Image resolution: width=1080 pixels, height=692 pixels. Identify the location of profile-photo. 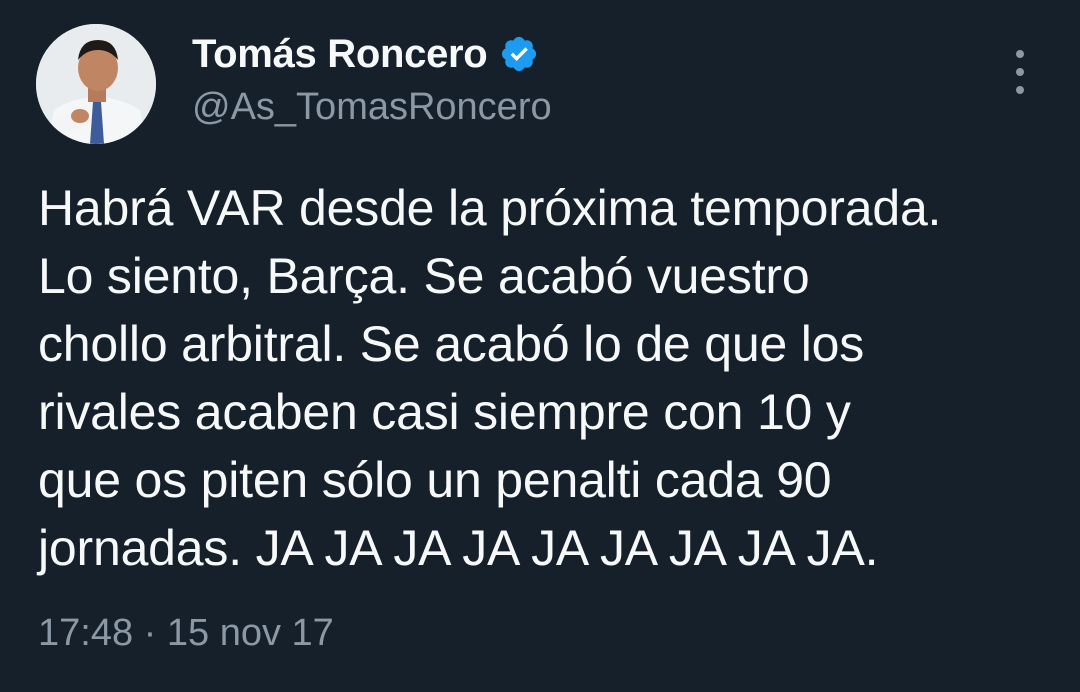
(96, 84).